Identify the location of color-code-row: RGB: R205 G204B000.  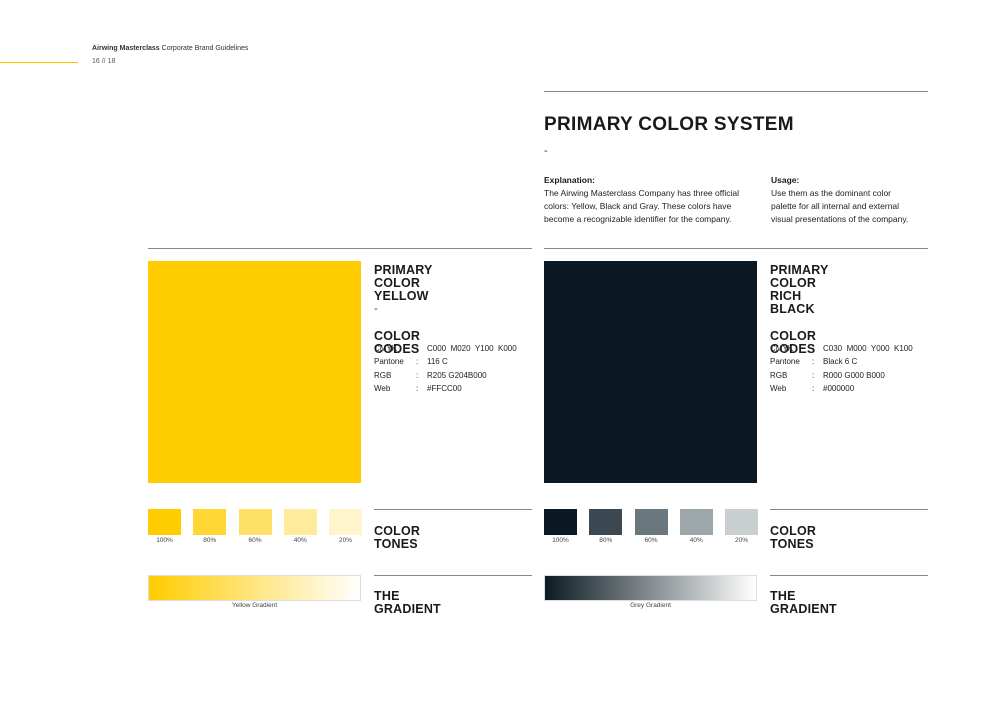
(430, 375).